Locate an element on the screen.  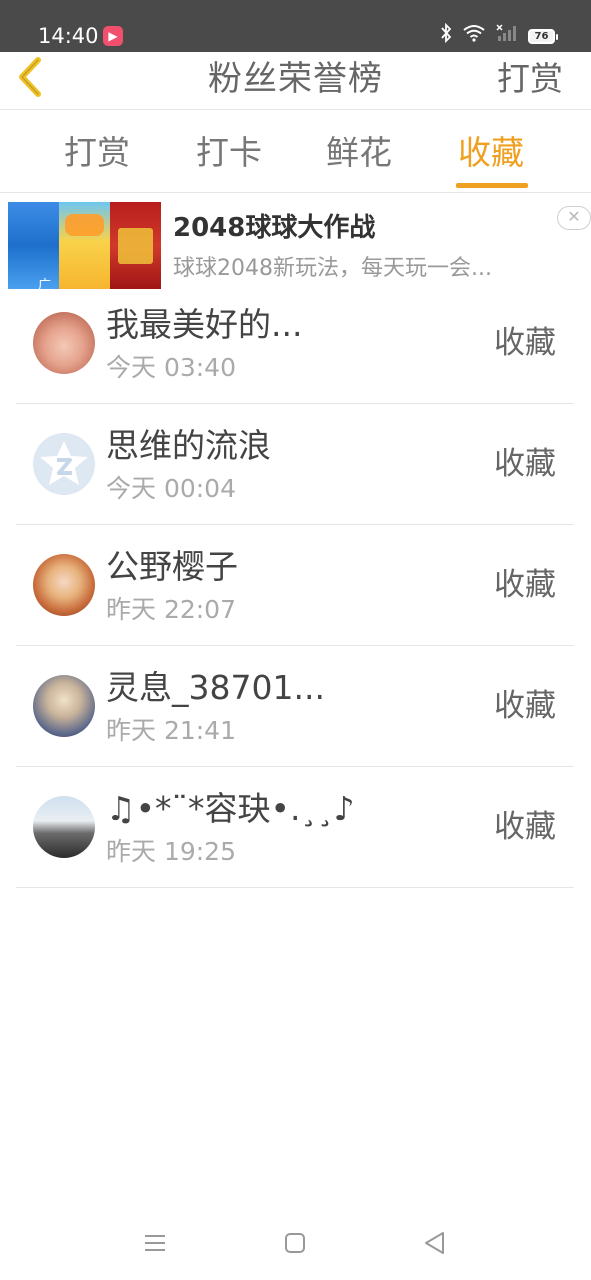
status-time: 14:40 is located at coordinates (68, 36).